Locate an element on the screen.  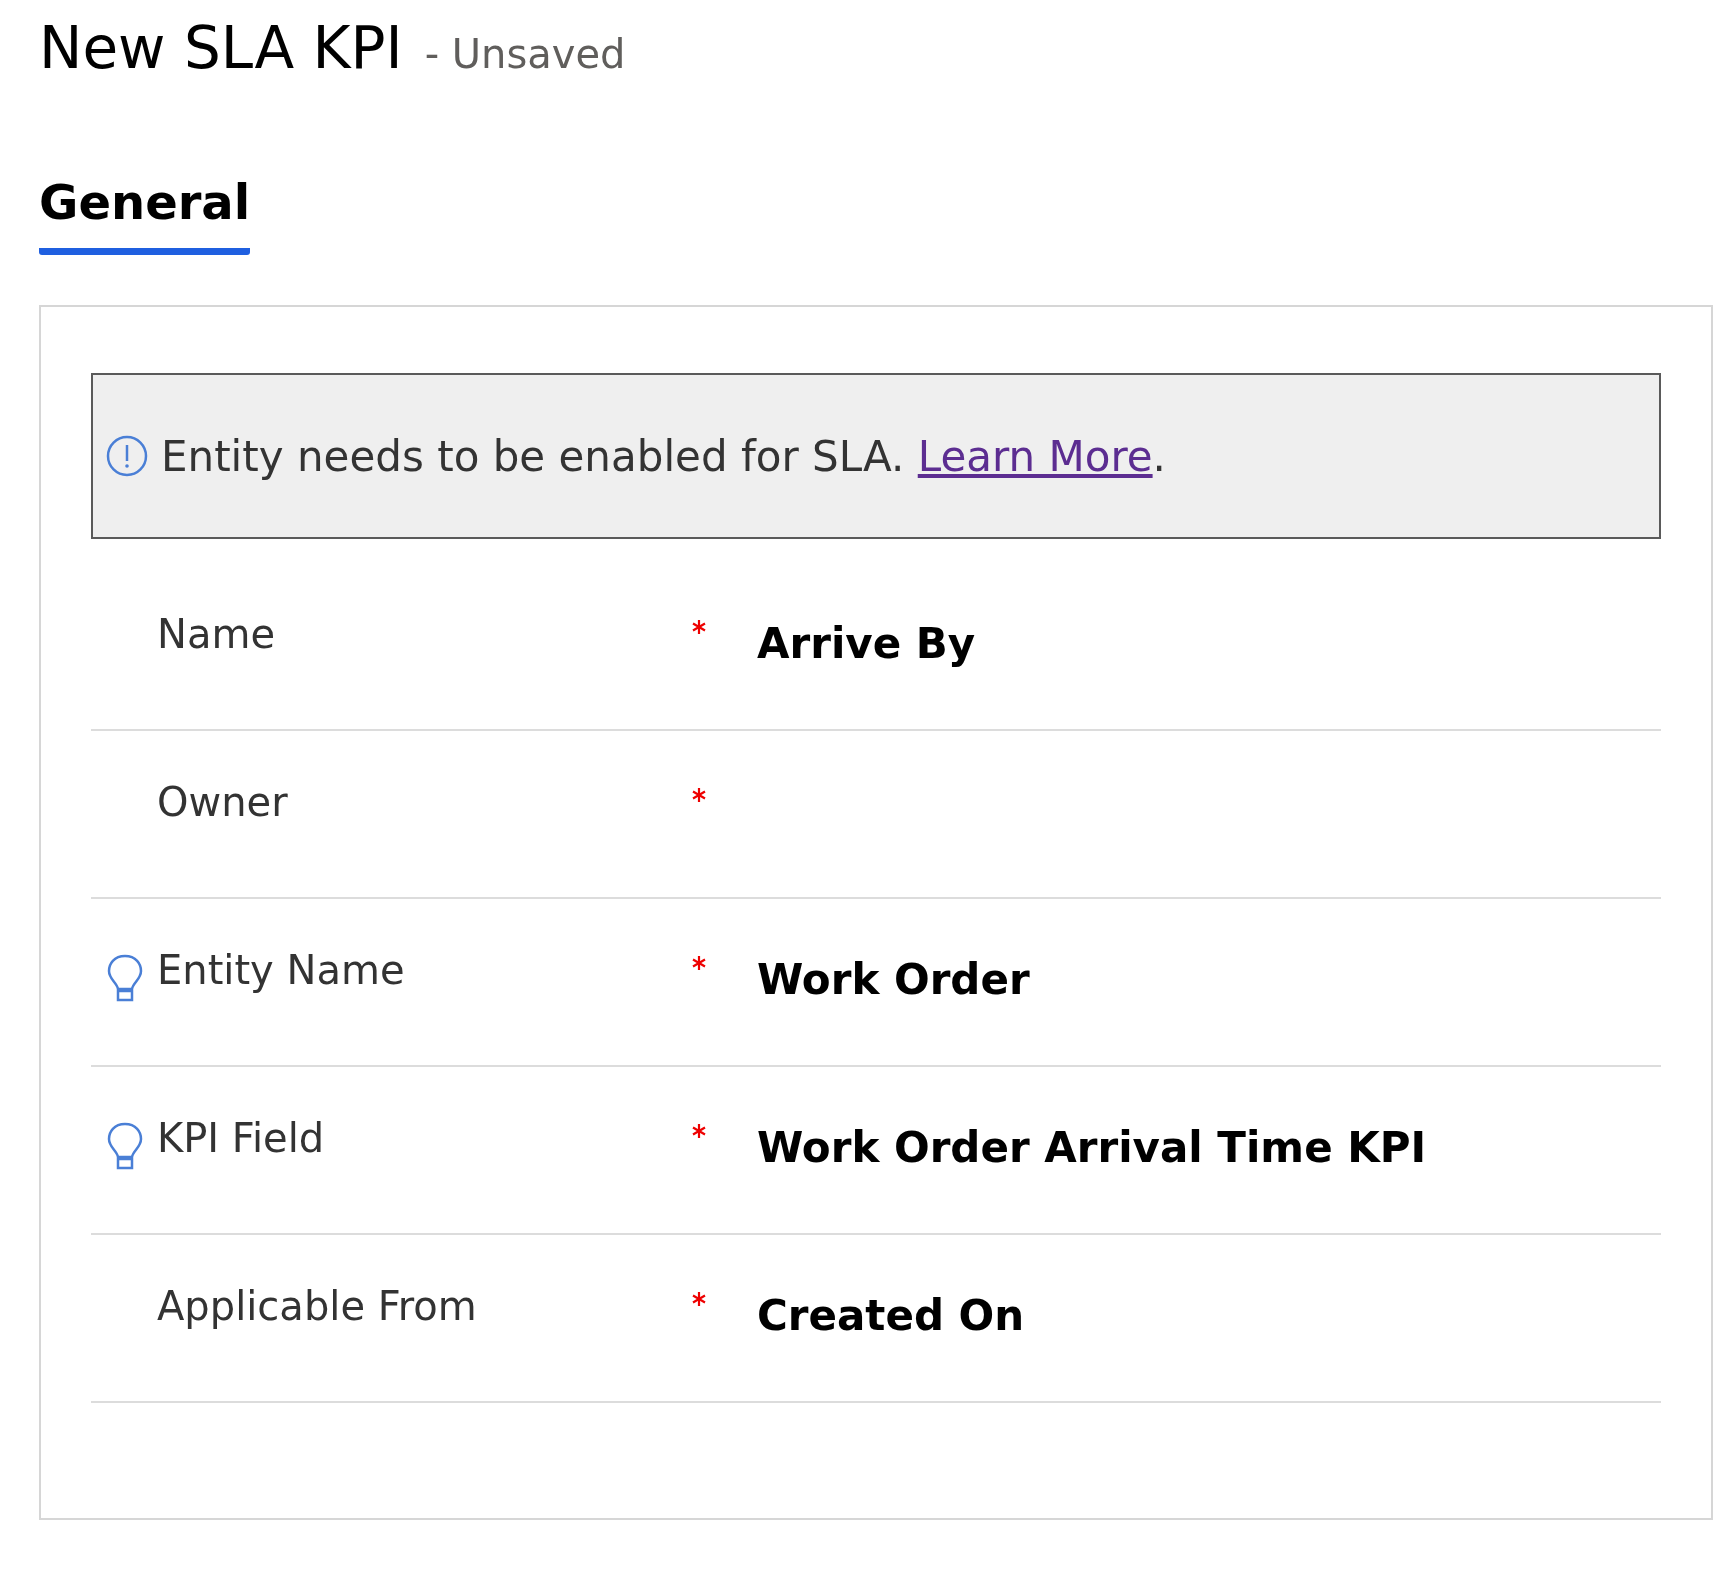
save-status: - Unsaved is located at coordinates (525, 54).